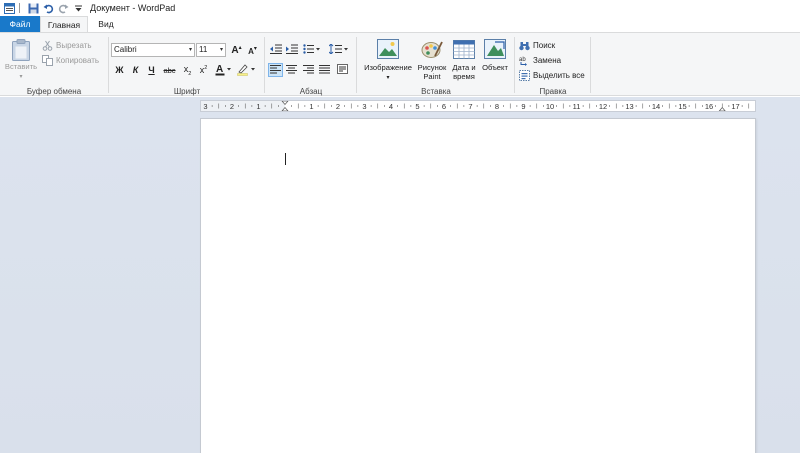 The width and height of the screenshot is (800, 453). I want to click on bold-button: Ж, so click(119, 70).